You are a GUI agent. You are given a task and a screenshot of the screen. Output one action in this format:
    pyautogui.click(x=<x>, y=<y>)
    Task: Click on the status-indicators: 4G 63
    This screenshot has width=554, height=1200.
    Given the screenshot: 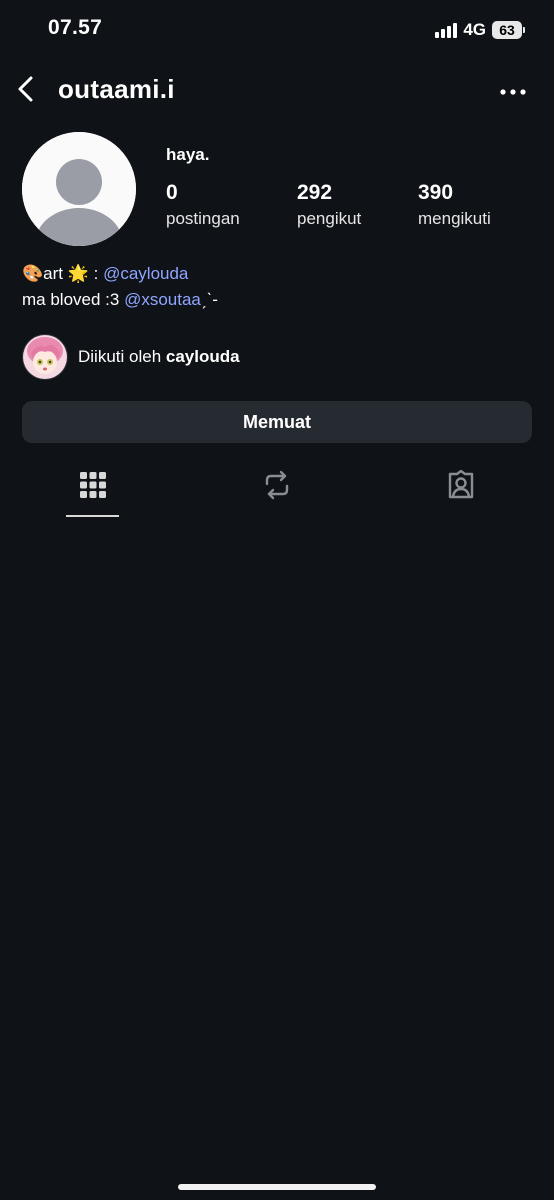 What is the action you would take?
    pyautogui.click(x=480, y=30)
    